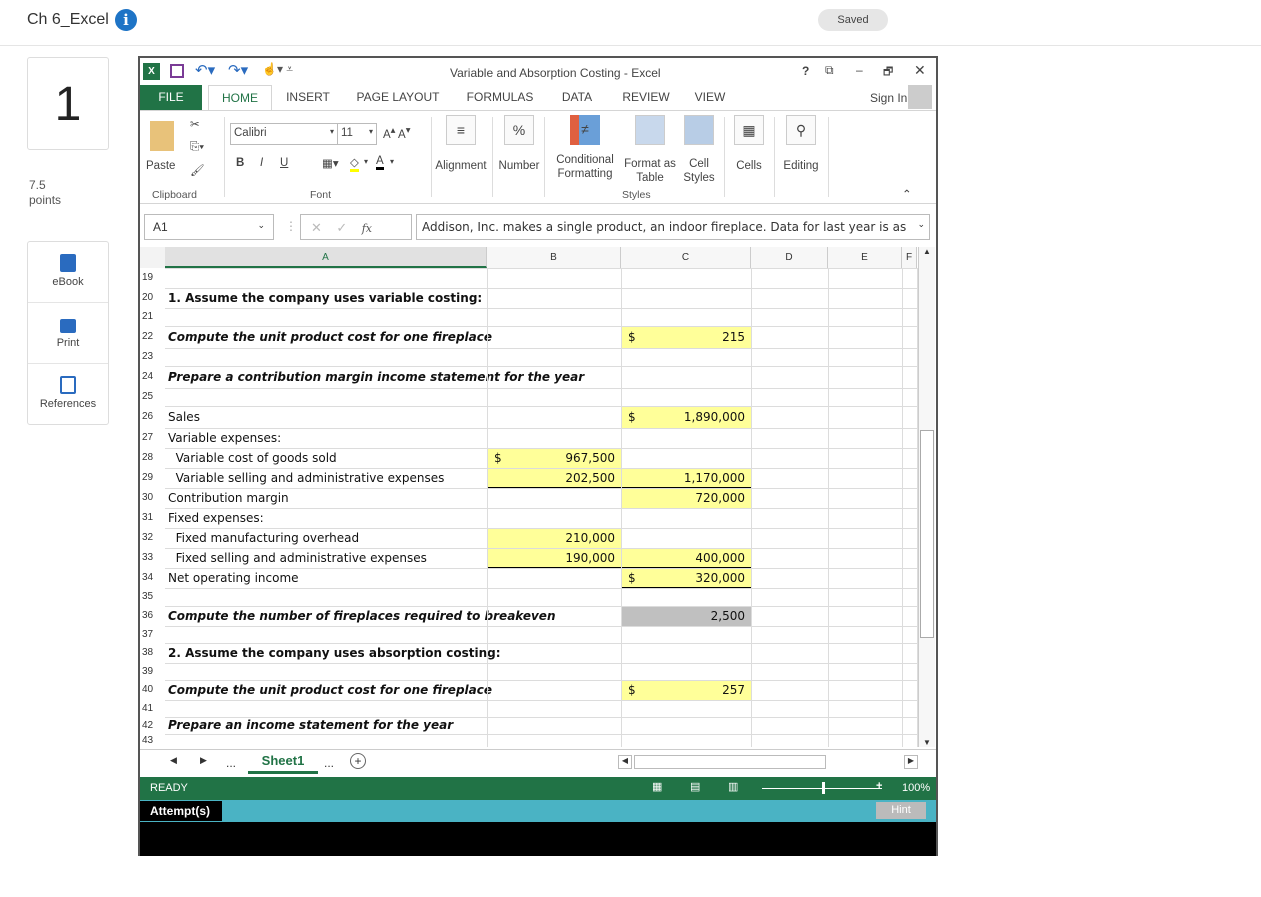 The width and height of the screenshot is (1261, 897). What do you see at coordinates (152, 298) in the screenshot?
I see `row-header: 20` at bounding box center [152, 298].